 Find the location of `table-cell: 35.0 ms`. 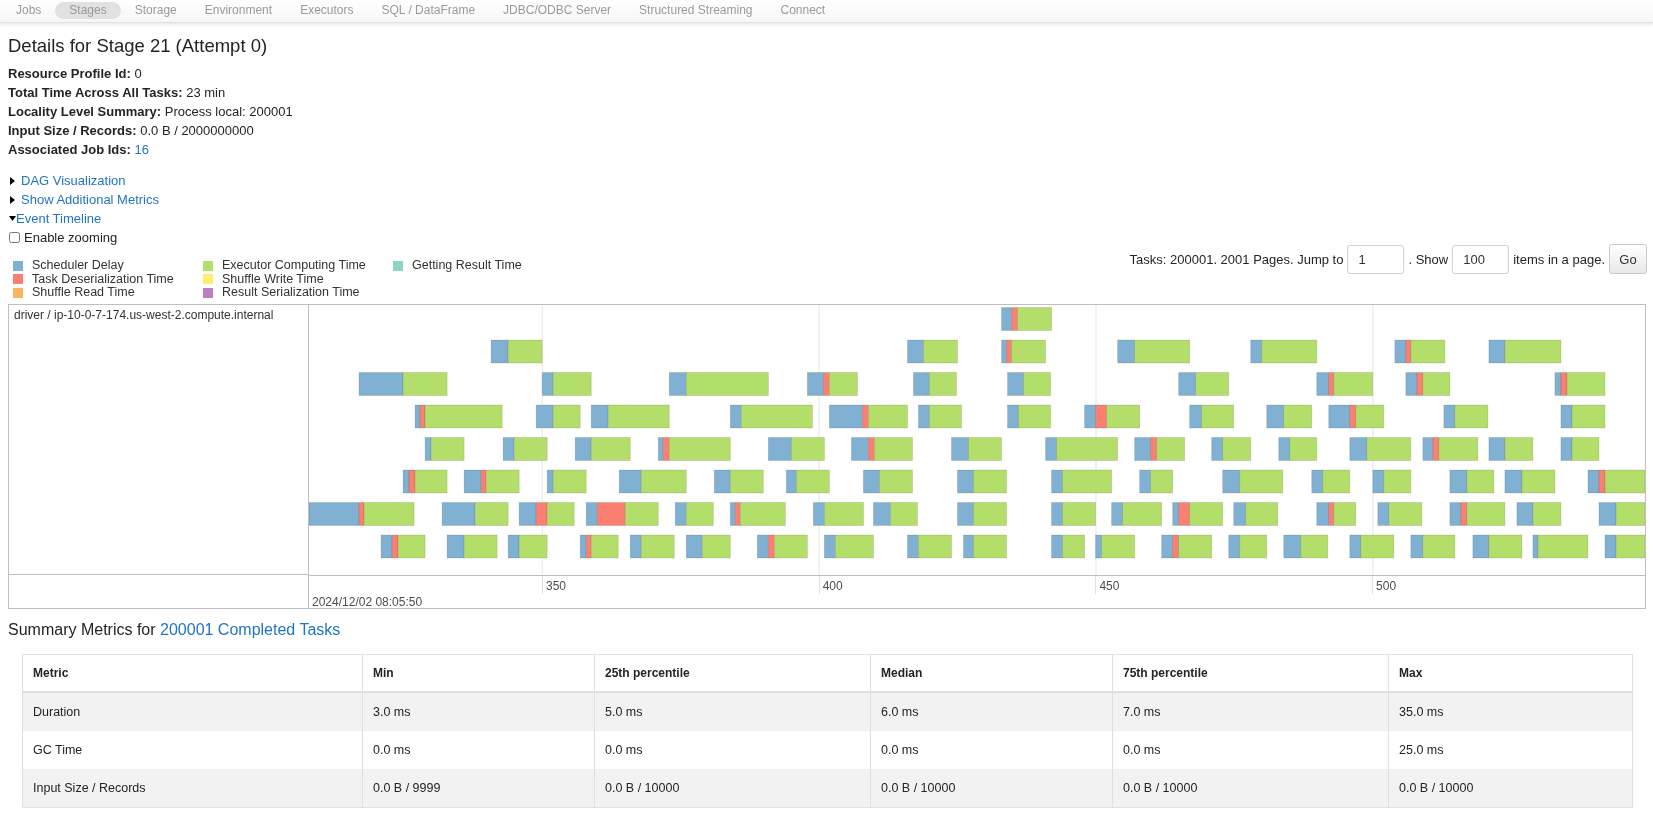

table-cell: 35.0 ms is located at coordinates (1510, 711).